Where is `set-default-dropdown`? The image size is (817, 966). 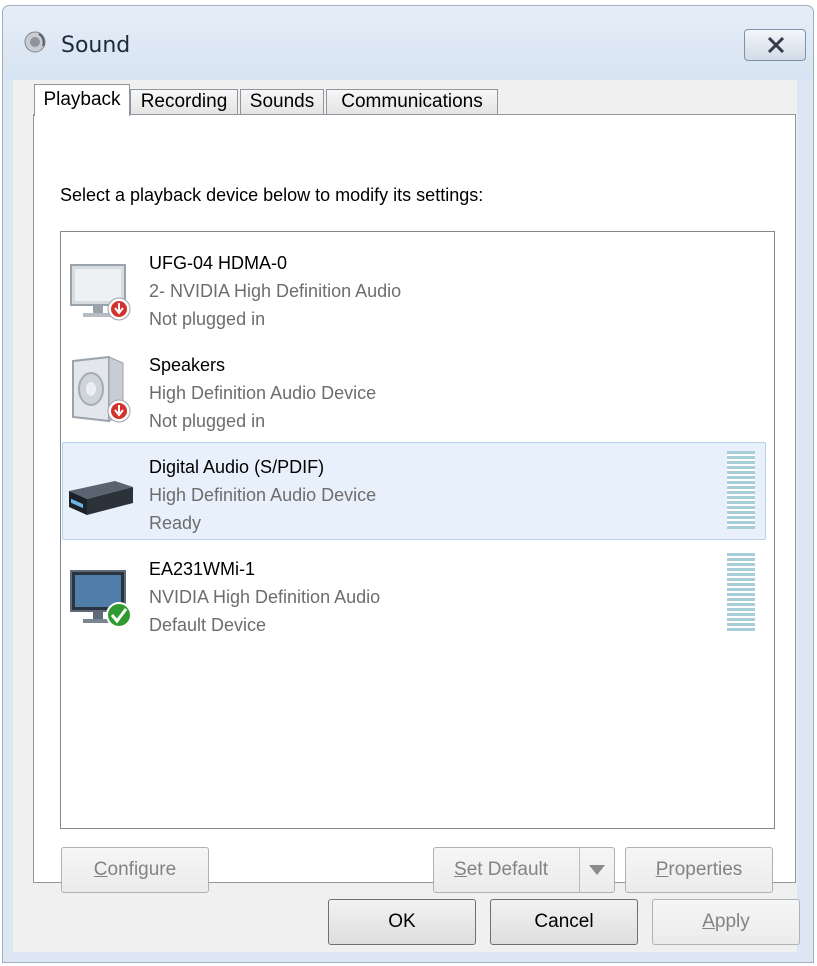 set-default-dropdown is located at coordinates (596, 870).